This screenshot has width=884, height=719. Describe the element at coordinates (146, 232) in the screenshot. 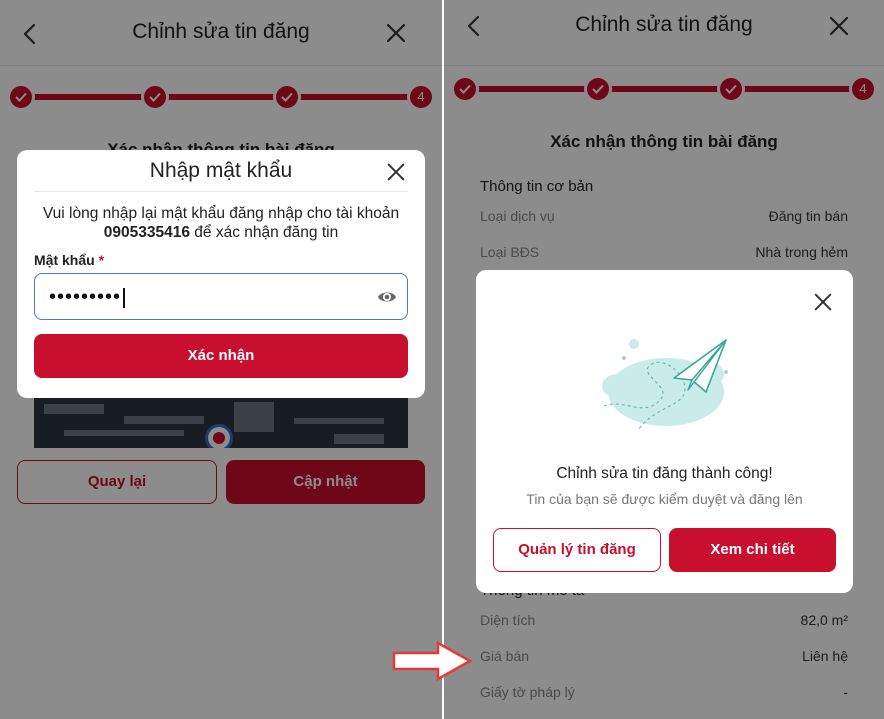

I see `account-phone: 0905335416` at that location.